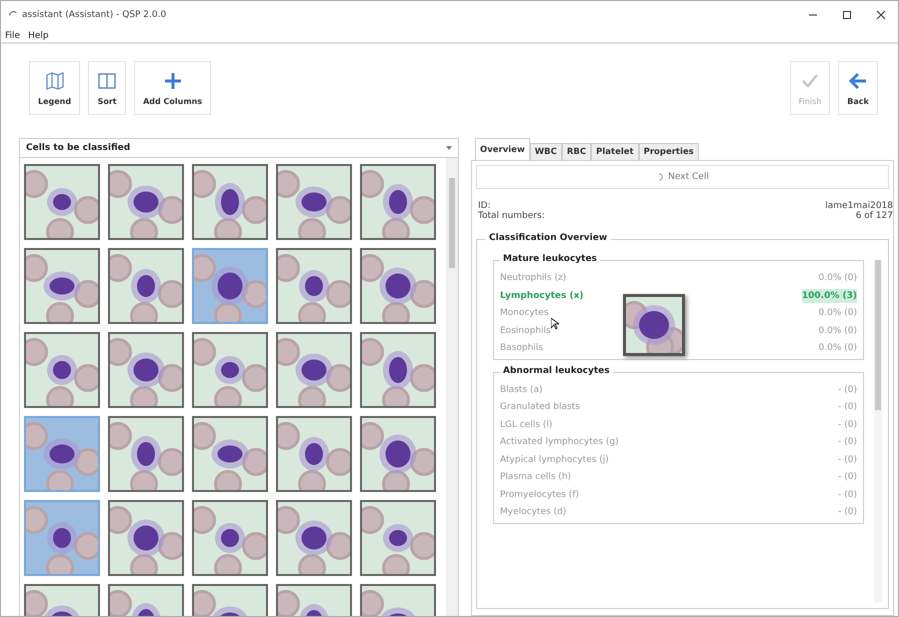 The height and width of the screenshot is (617, 899). Describe the element at coordinates (511, 216) in the screenshot. I see `info-label: Total numbers:` at that location.